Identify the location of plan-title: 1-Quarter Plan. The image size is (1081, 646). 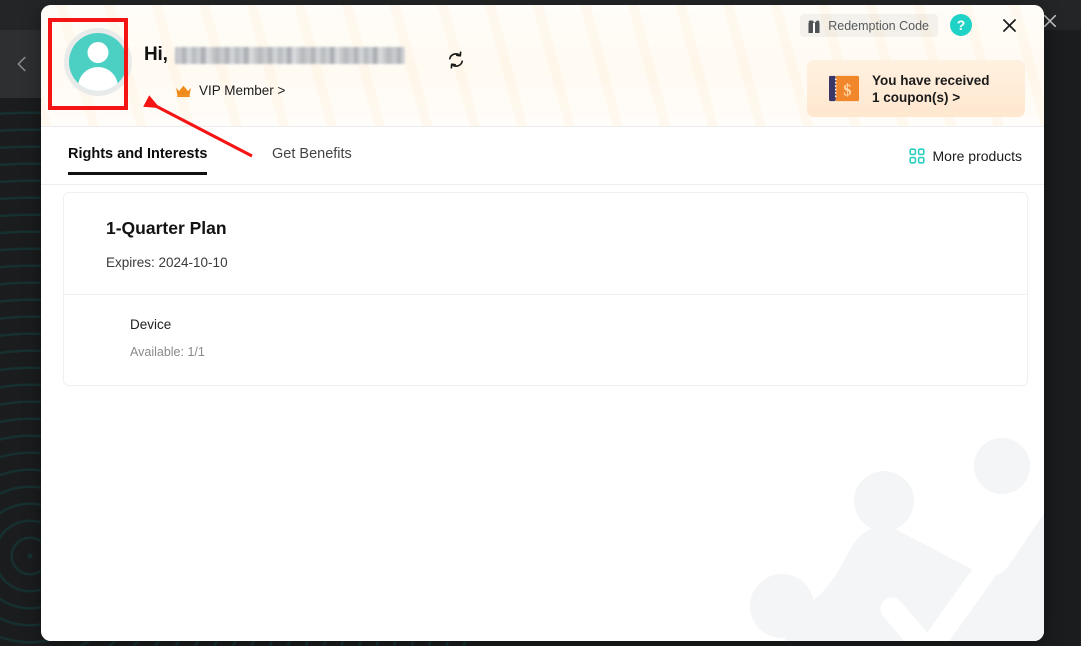
(166, 228).